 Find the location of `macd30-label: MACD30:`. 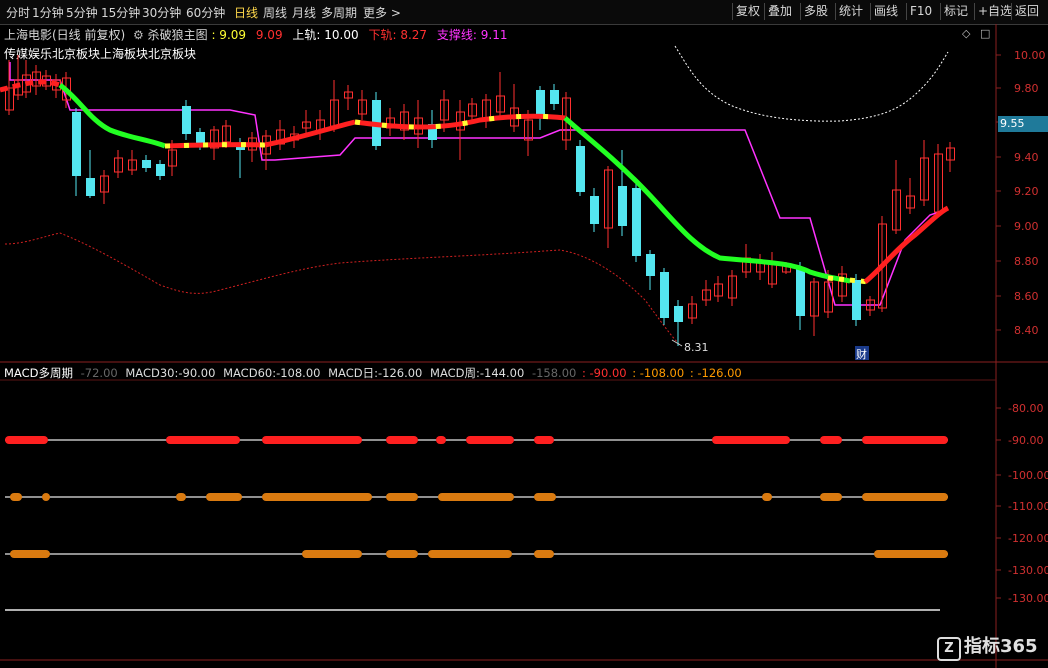

macd30-label: MACD30: is located at coordinates (152, 373).